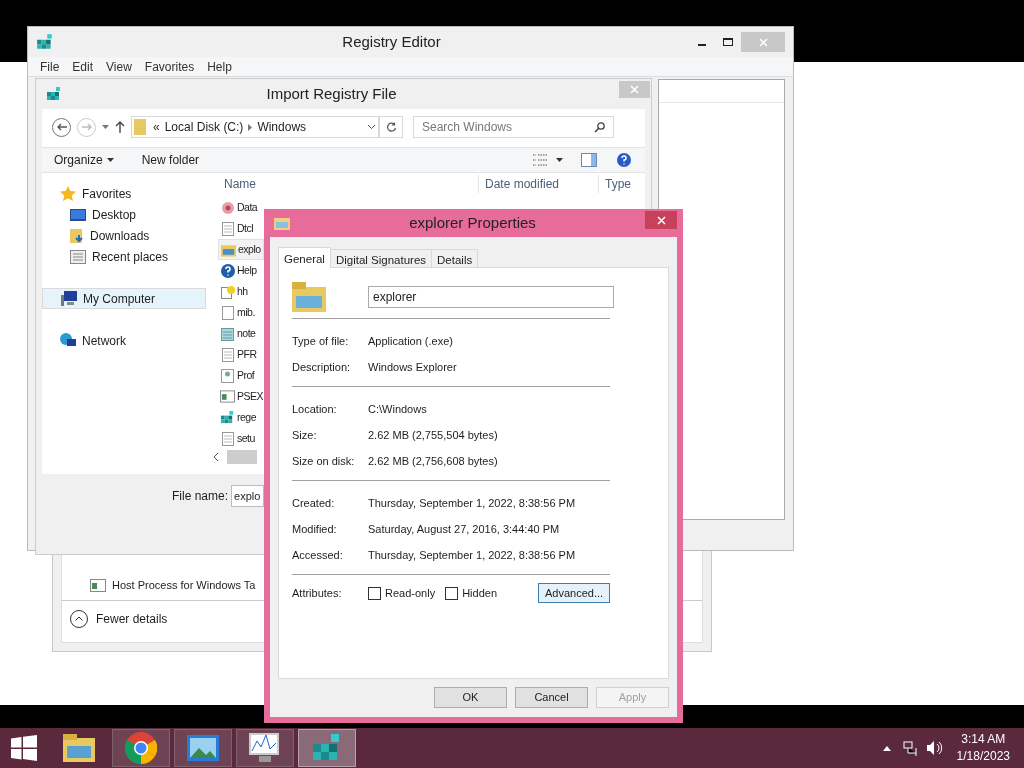 This screenshot has width=1024, height=768. Describe the element at coordinates (227, 312) in the screenshot. I see `blank-page-icon` at that location.